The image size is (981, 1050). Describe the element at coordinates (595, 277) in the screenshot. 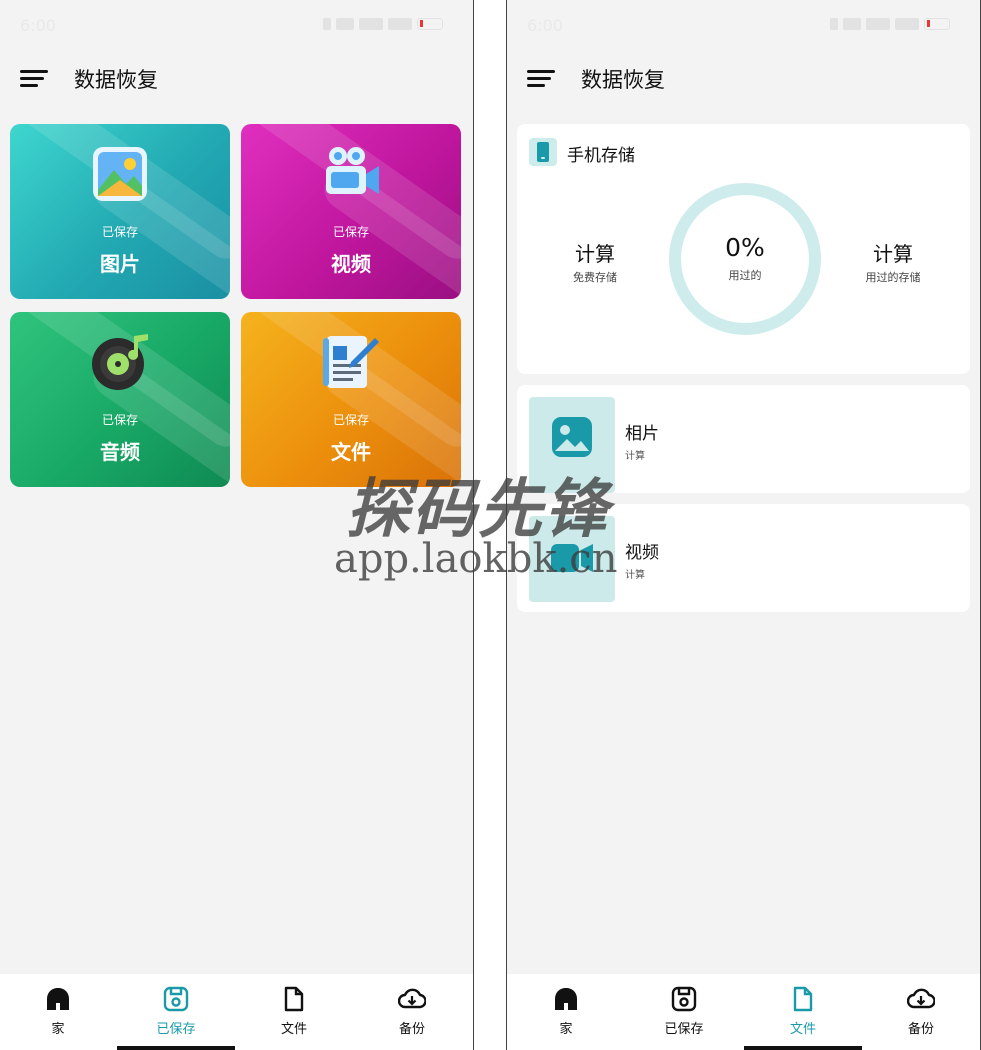

I see `free-storage-label: 免费存储` at that location.